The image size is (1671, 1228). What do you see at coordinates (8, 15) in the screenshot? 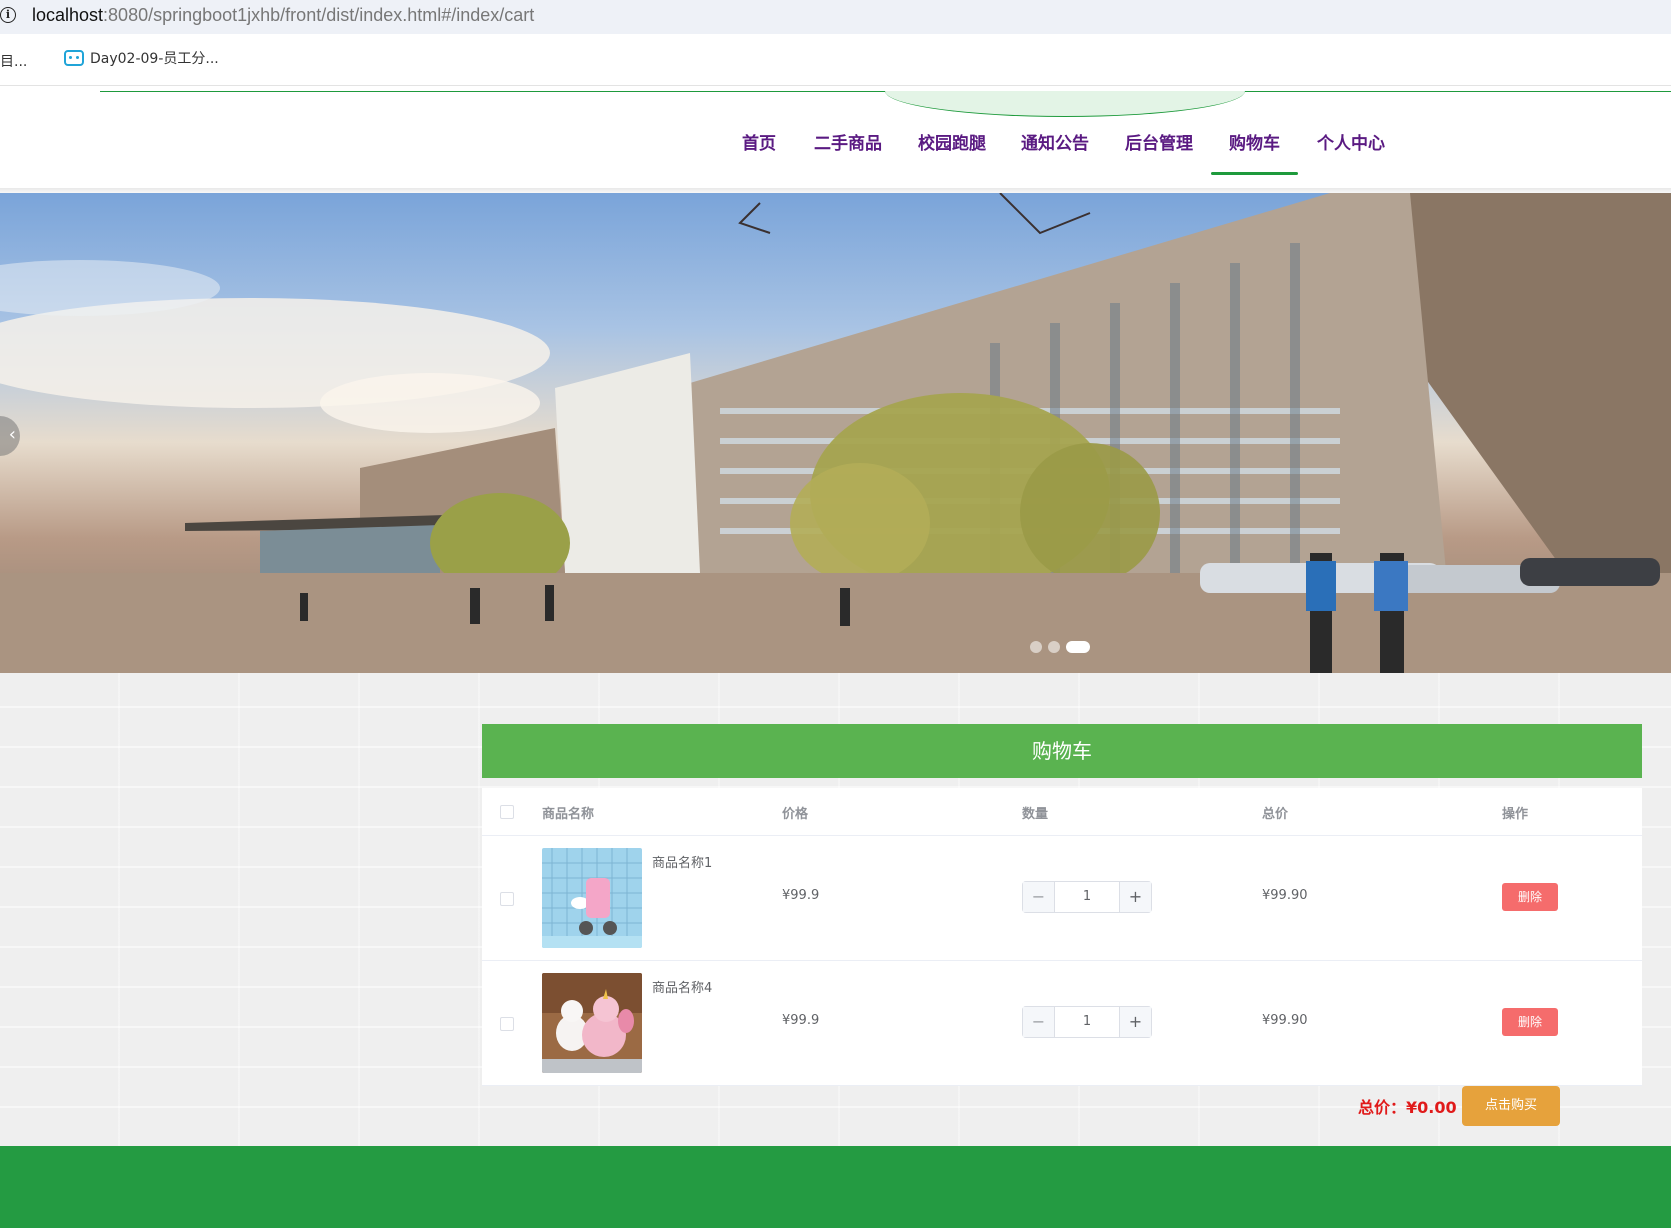
I see `site-info-icon: i` at bounding box center [8, 15].